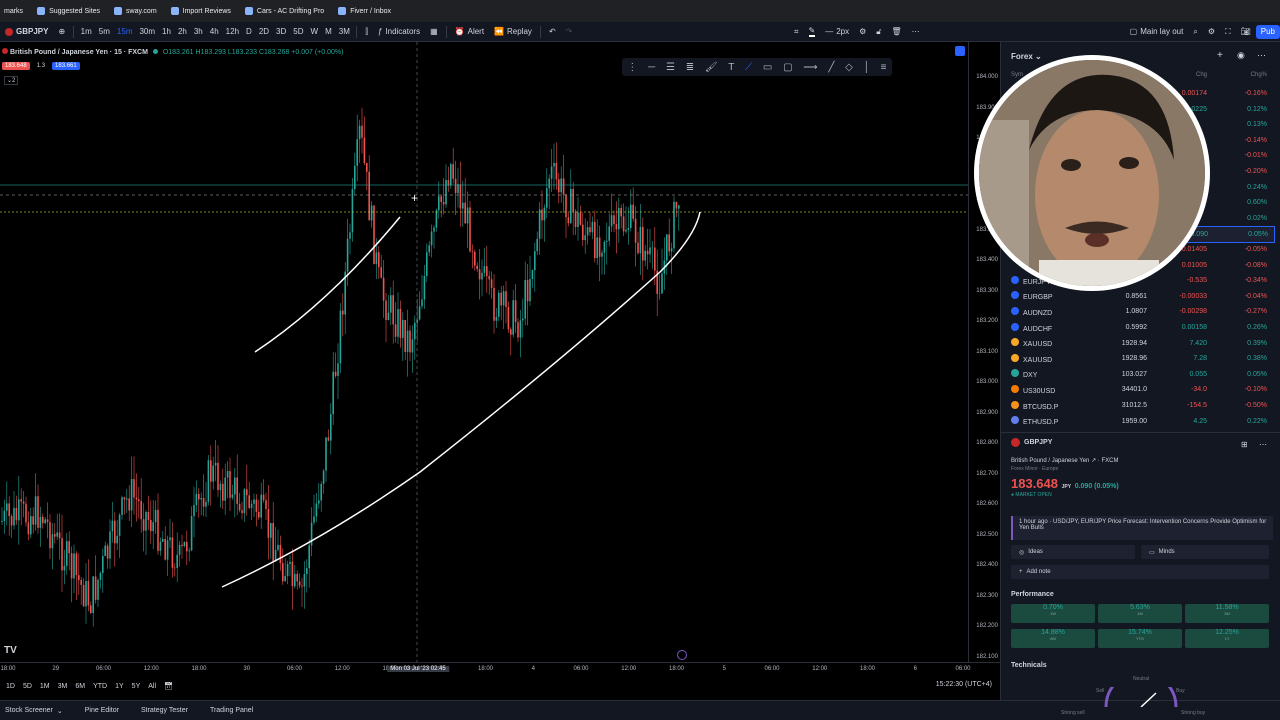 The height and width of the screenshot is (720, 1280). What do you see at coordinates (364, 11) in the screenshot?
I see `bookmark-item: Fiverr / Inbox` at bounding box center [364, 11].